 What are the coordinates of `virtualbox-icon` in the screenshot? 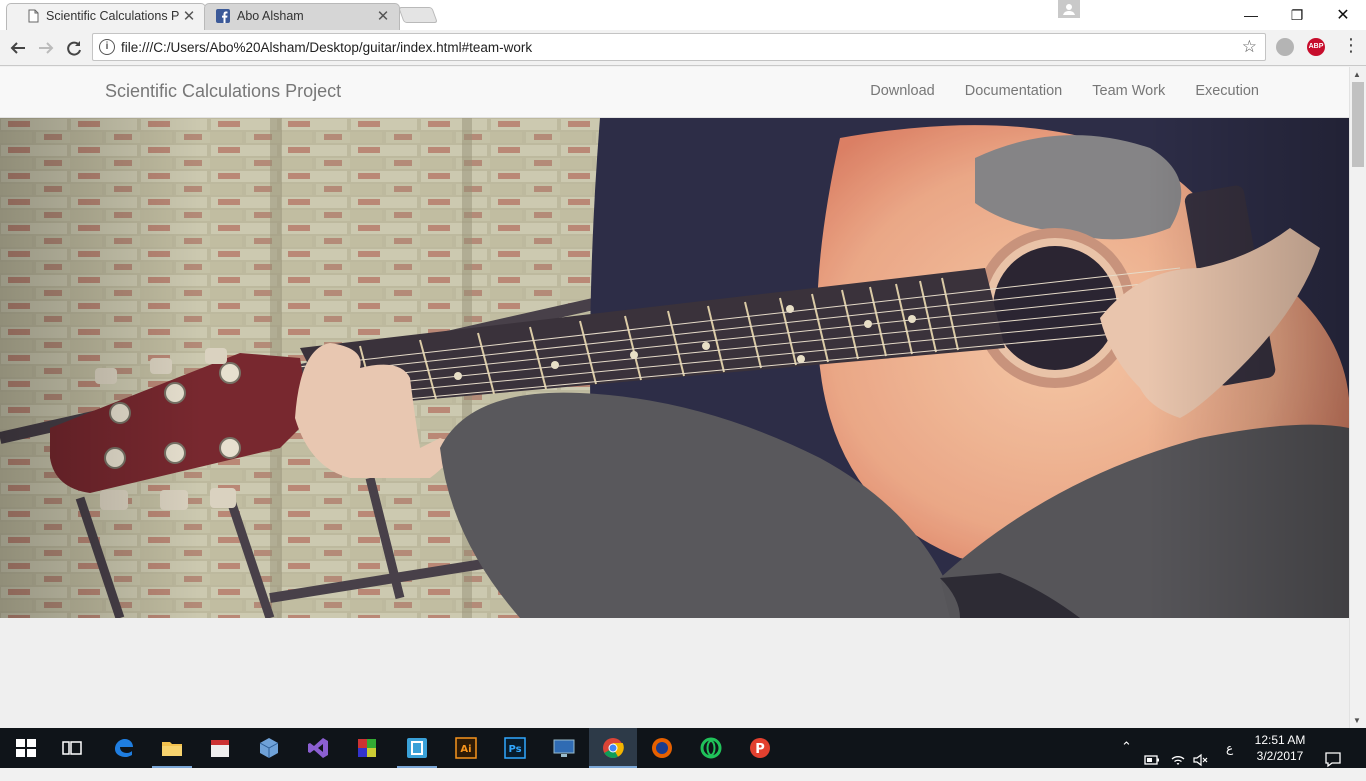 It's located at (269, 748).